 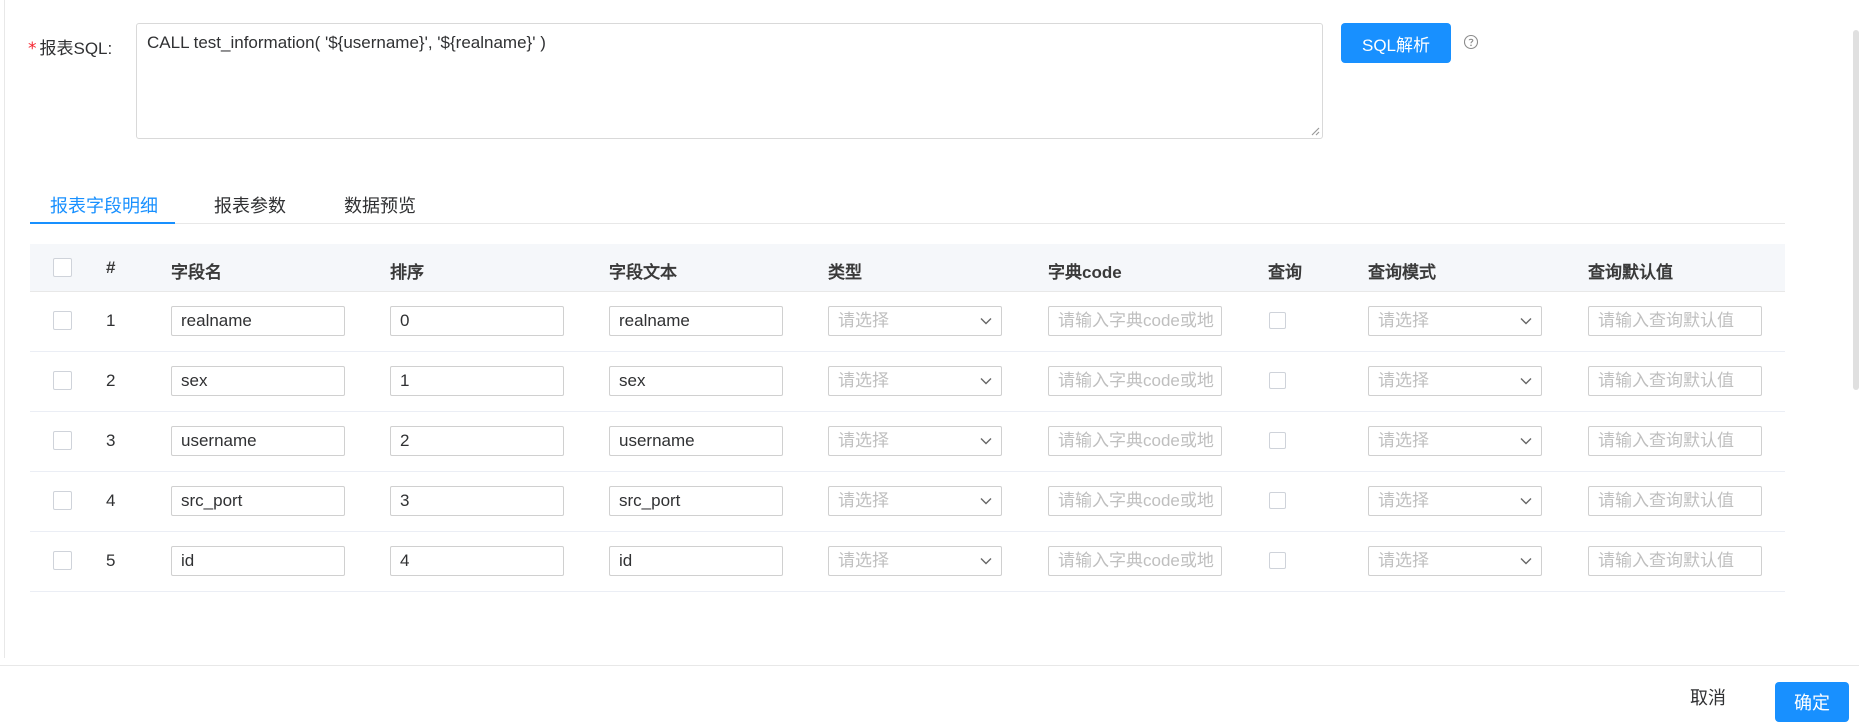 What do you see at coordinates (104, 205) in the screenshot?
I see `tab-field-details: 报表字段明细` at bounding box center [104, 205].